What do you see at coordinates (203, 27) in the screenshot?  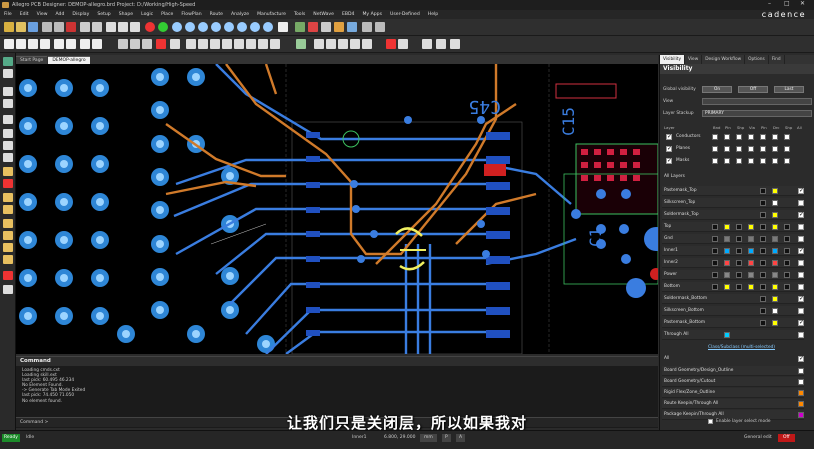 I see `zoom-fit-icon` at bounding box center [203, 27].